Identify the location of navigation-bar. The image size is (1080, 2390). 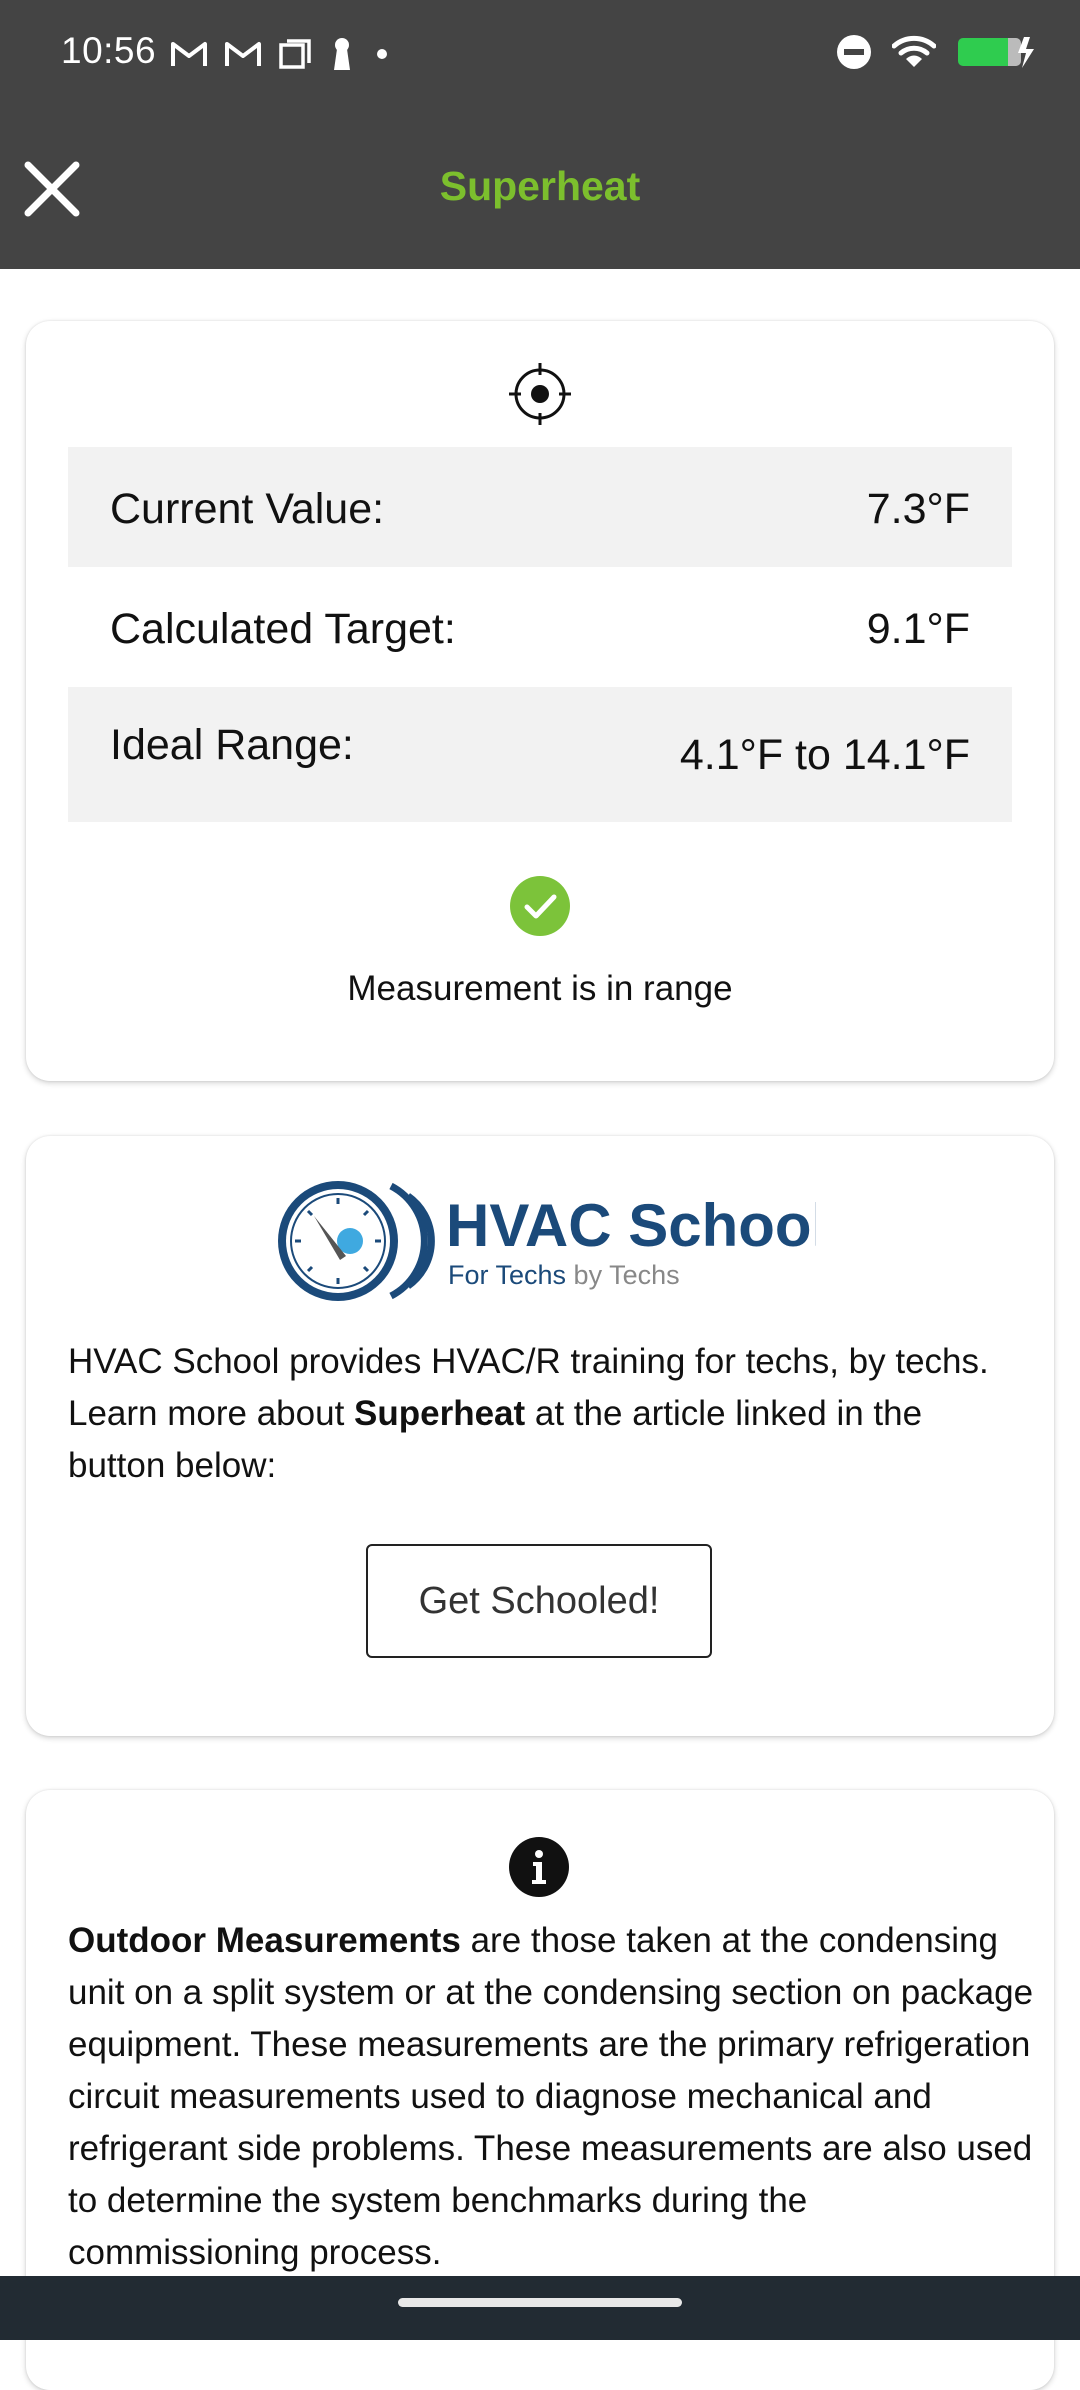
(540, 2308).